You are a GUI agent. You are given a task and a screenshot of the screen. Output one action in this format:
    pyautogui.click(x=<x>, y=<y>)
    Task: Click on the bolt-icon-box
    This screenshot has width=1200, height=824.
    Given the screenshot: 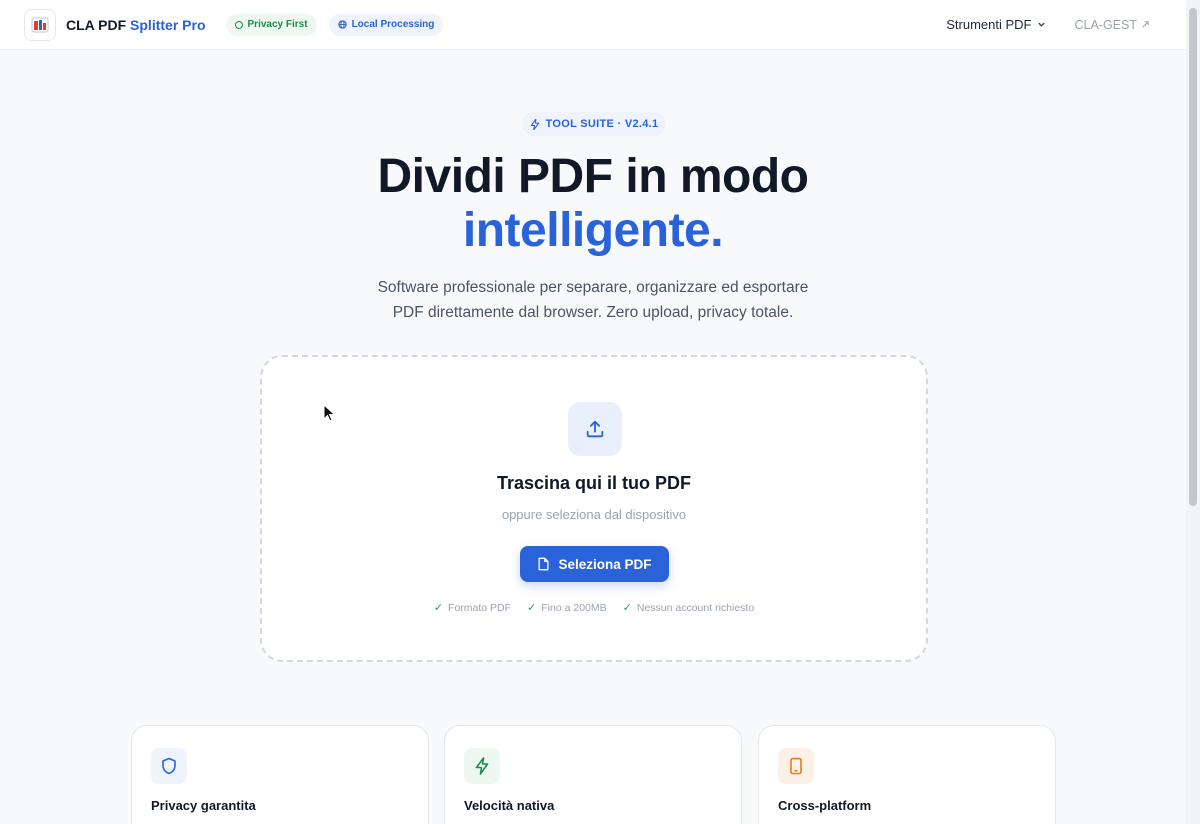 What is the action you would take?
    pyautogui.click(x=482, y=766)
    